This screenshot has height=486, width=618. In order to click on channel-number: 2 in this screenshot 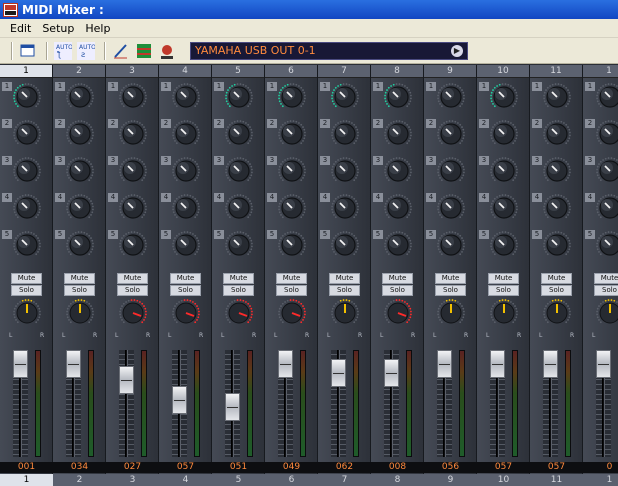, I will do `click(79, 71)`.